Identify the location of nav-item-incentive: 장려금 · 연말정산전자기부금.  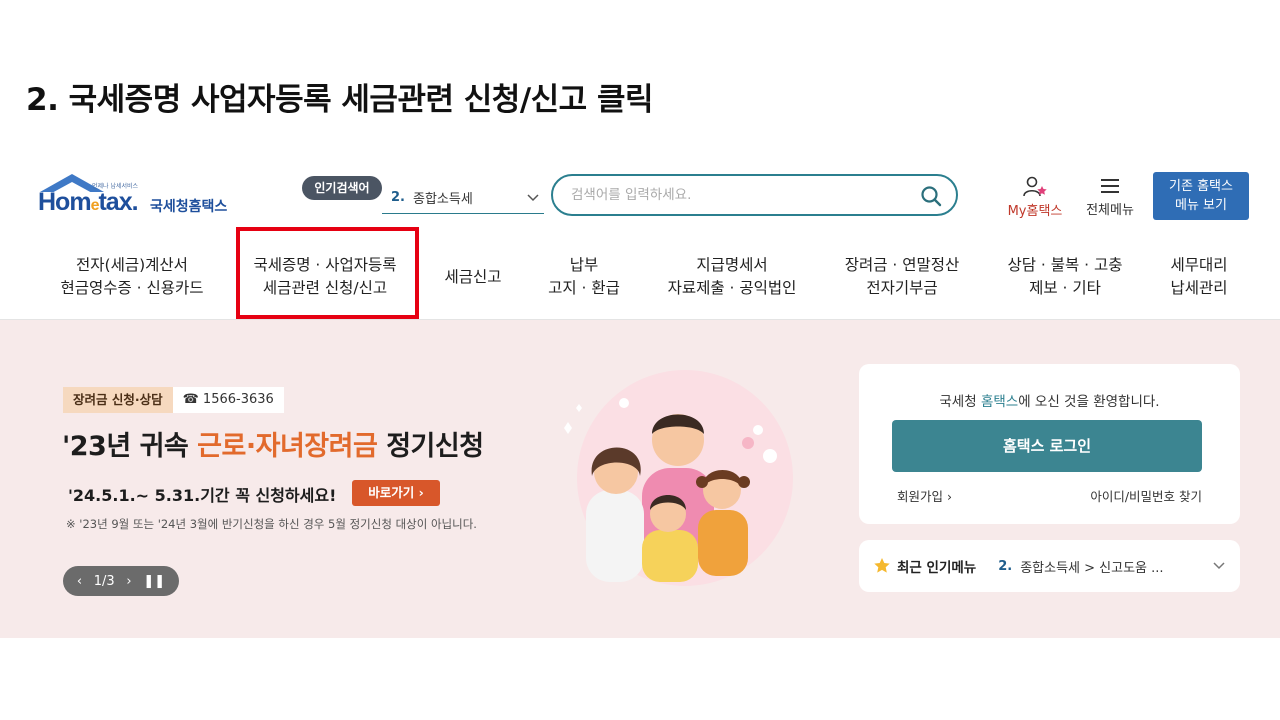
(902, 277).